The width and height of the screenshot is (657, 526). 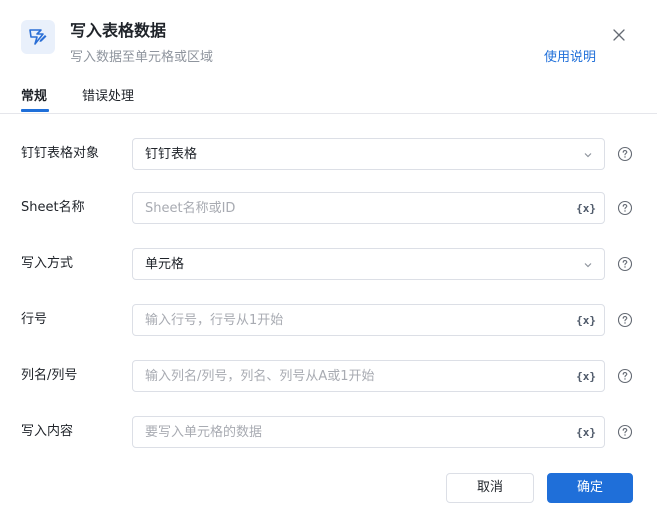 What do you see at coordinates (490, 488) in the screenshot?
I see `cancel-button: 取消` at bounding box center [490, 488].